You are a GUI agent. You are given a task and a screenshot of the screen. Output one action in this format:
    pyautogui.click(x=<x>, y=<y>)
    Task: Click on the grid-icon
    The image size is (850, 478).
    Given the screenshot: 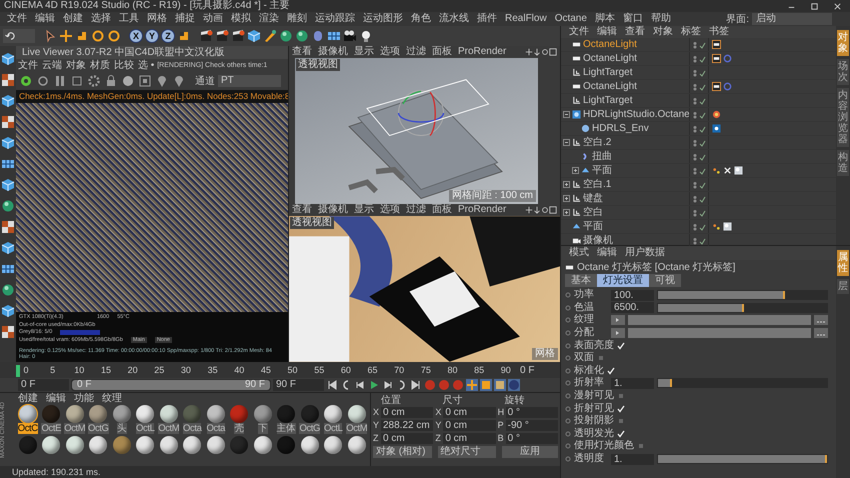 What is the action you would take?
    pyautogui.click(x=7, y=269)
    